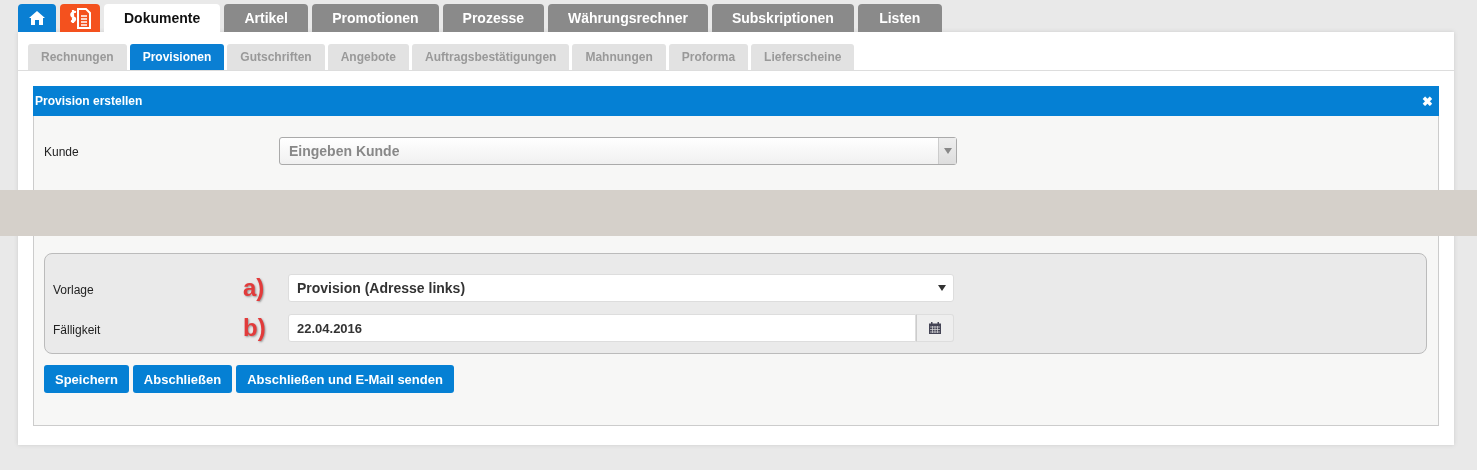 This screenshot has width=1477, height=470. Describe the element at coordinates (602, 328) in the screenshot. I see `date-field: 22.04.2016` at that location.